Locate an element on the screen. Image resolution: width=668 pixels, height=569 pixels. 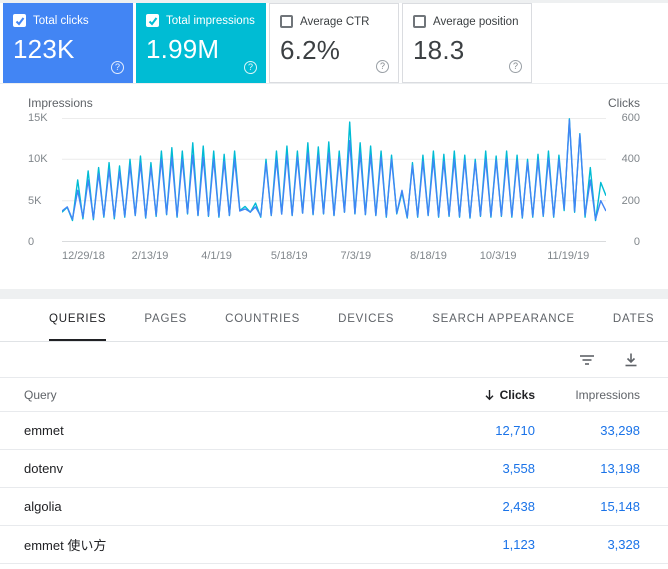
card-total-impressions: Total impressions 1.99M ? is located at coordinates (201, 43).